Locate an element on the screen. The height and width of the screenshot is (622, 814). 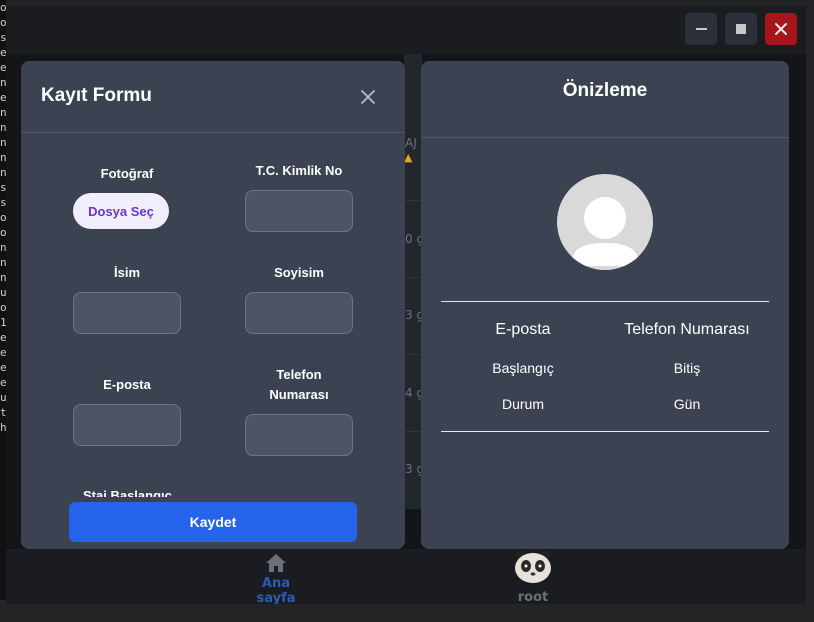
preview-day: Gün is located at coordinates (687, 404).